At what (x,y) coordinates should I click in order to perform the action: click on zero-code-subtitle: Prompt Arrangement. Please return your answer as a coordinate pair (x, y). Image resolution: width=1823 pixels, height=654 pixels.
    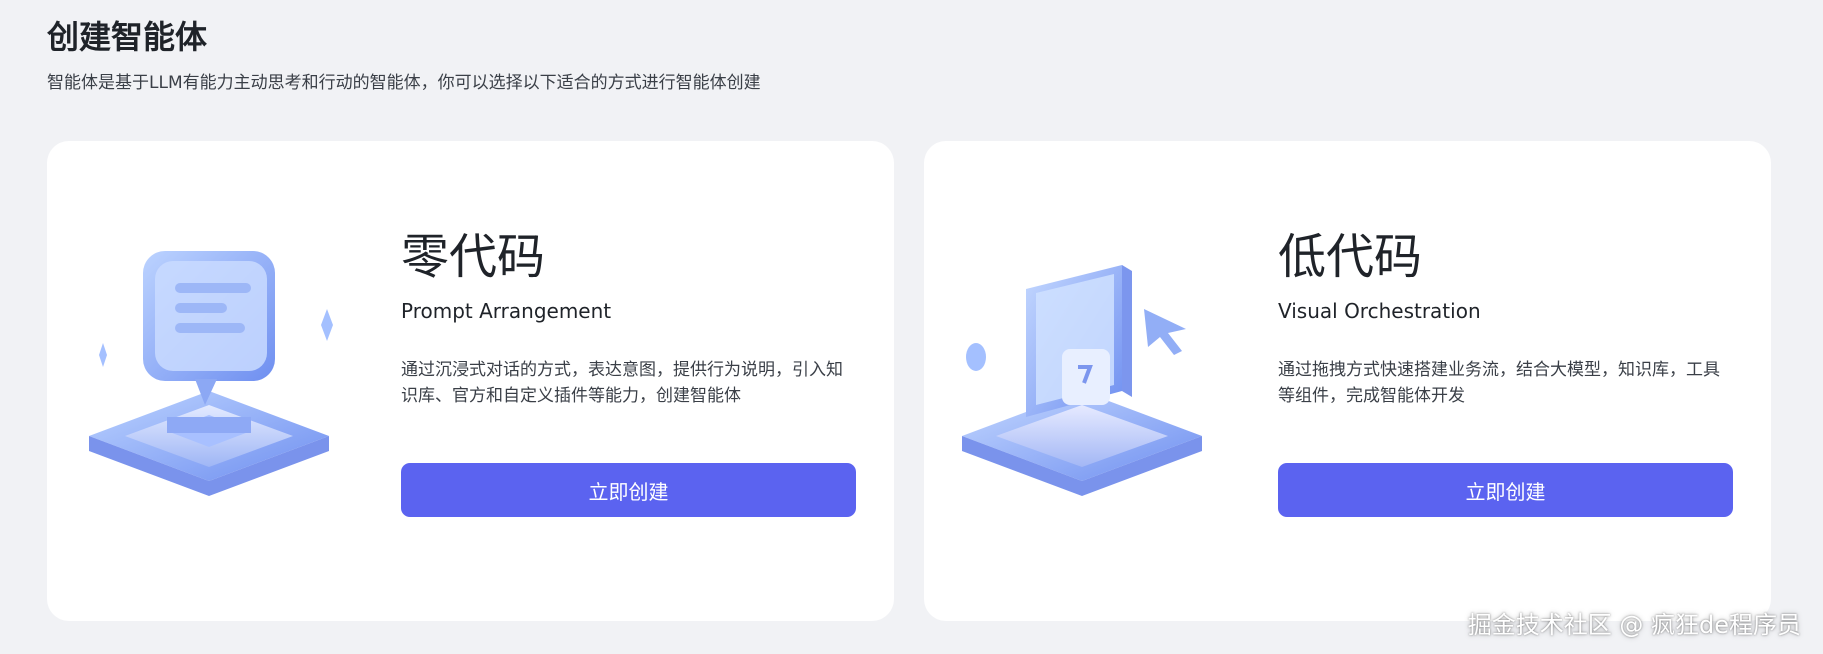
    Looking at the image, I should click on (506, 311).